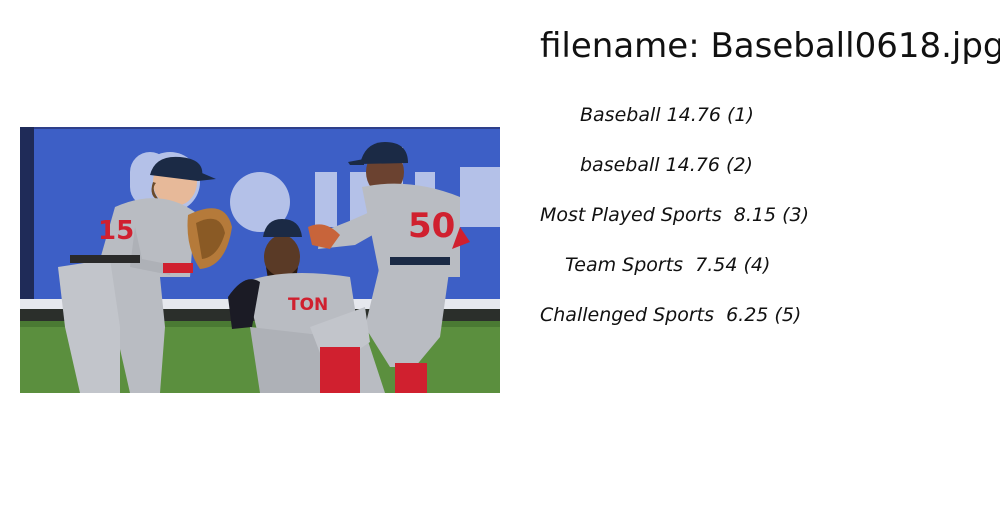 The width and height of the screenshot is (1000, 520). What do you see at coordinates (668, 265) in the screenshot?
I see `tag-item: Team Sports 7.54 (4)` at bounding box center [668, 265].